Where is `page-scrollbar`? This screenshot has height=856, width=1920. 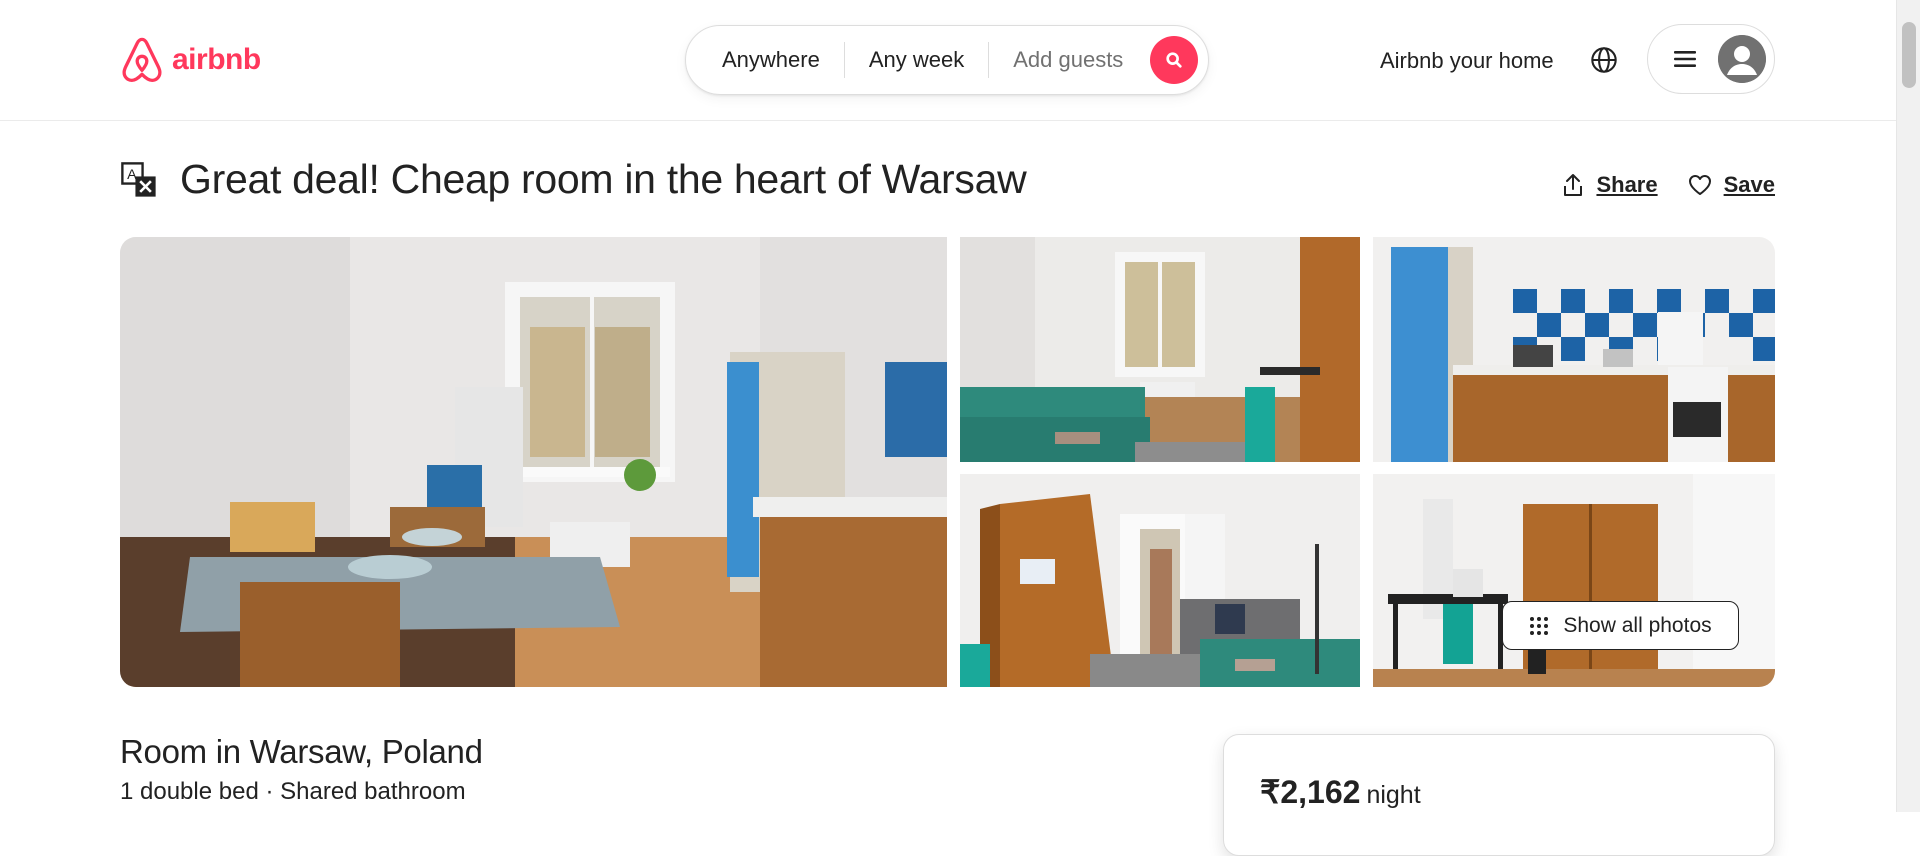
page-scrollbar is located at coordinates (1908, 406).